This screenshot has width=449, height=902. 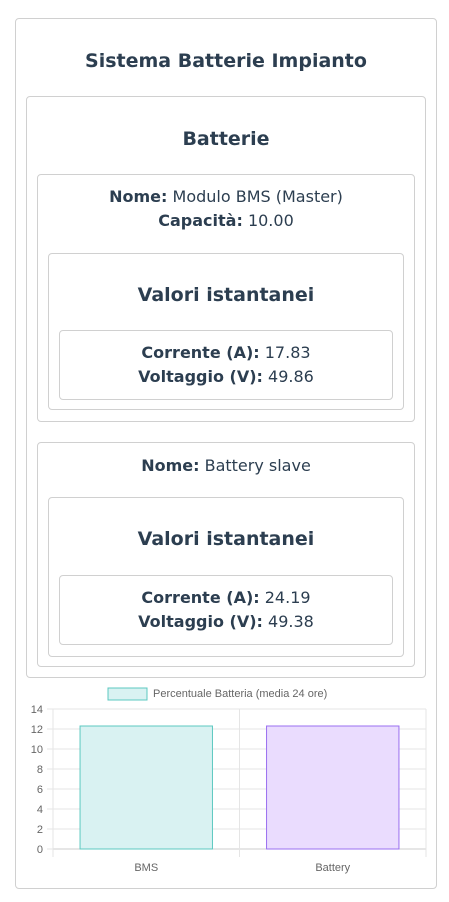 What do you see at coordinates (40, 850) in the screenshot?
I see `y-tick-label: 0` at bounding box center [40, 850].